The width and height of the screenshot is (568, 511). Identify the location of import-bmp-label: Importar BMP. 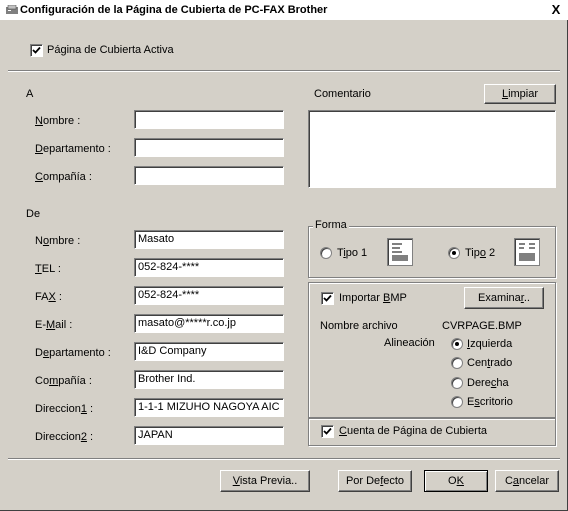
(373, 298).